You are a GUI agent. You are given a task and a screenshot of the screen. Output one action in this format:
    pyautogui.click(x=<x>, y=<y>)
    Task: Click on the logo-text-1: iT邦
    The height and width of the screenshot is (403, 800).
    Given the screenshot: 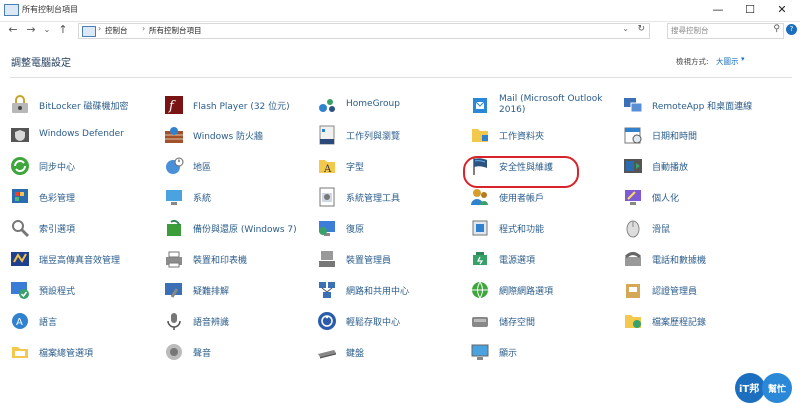 What is the action you would take?
    pyautogui.click(x=749, y=388)
    